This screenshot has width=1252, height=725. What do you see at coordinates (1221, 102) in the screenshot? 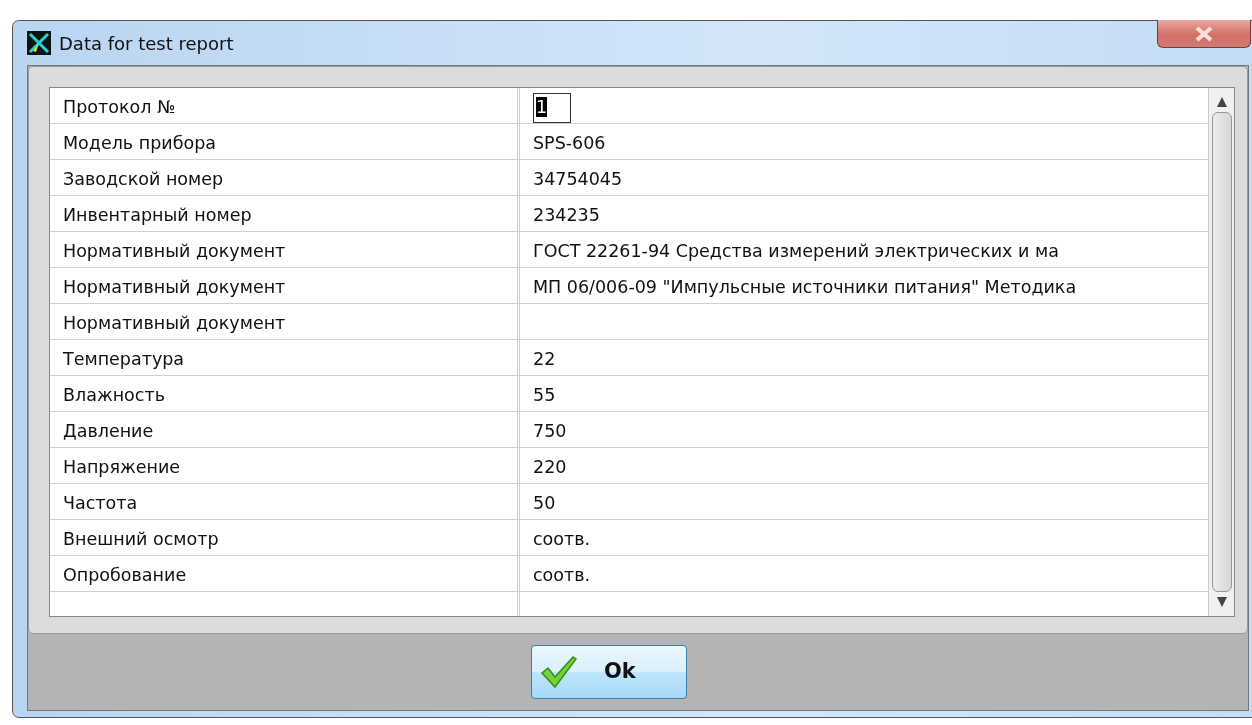
I see `scroll-up-icon` at bounding box center [1221, 102].